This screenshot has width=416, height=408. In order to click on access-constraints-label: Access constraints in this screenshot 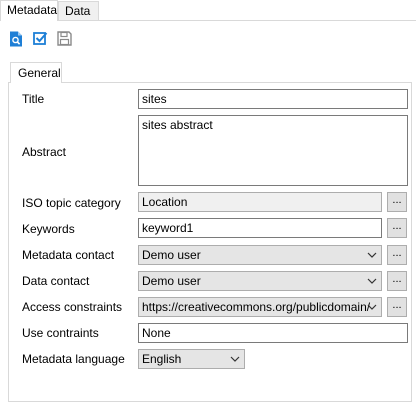, I will do `click(72, 307)`.